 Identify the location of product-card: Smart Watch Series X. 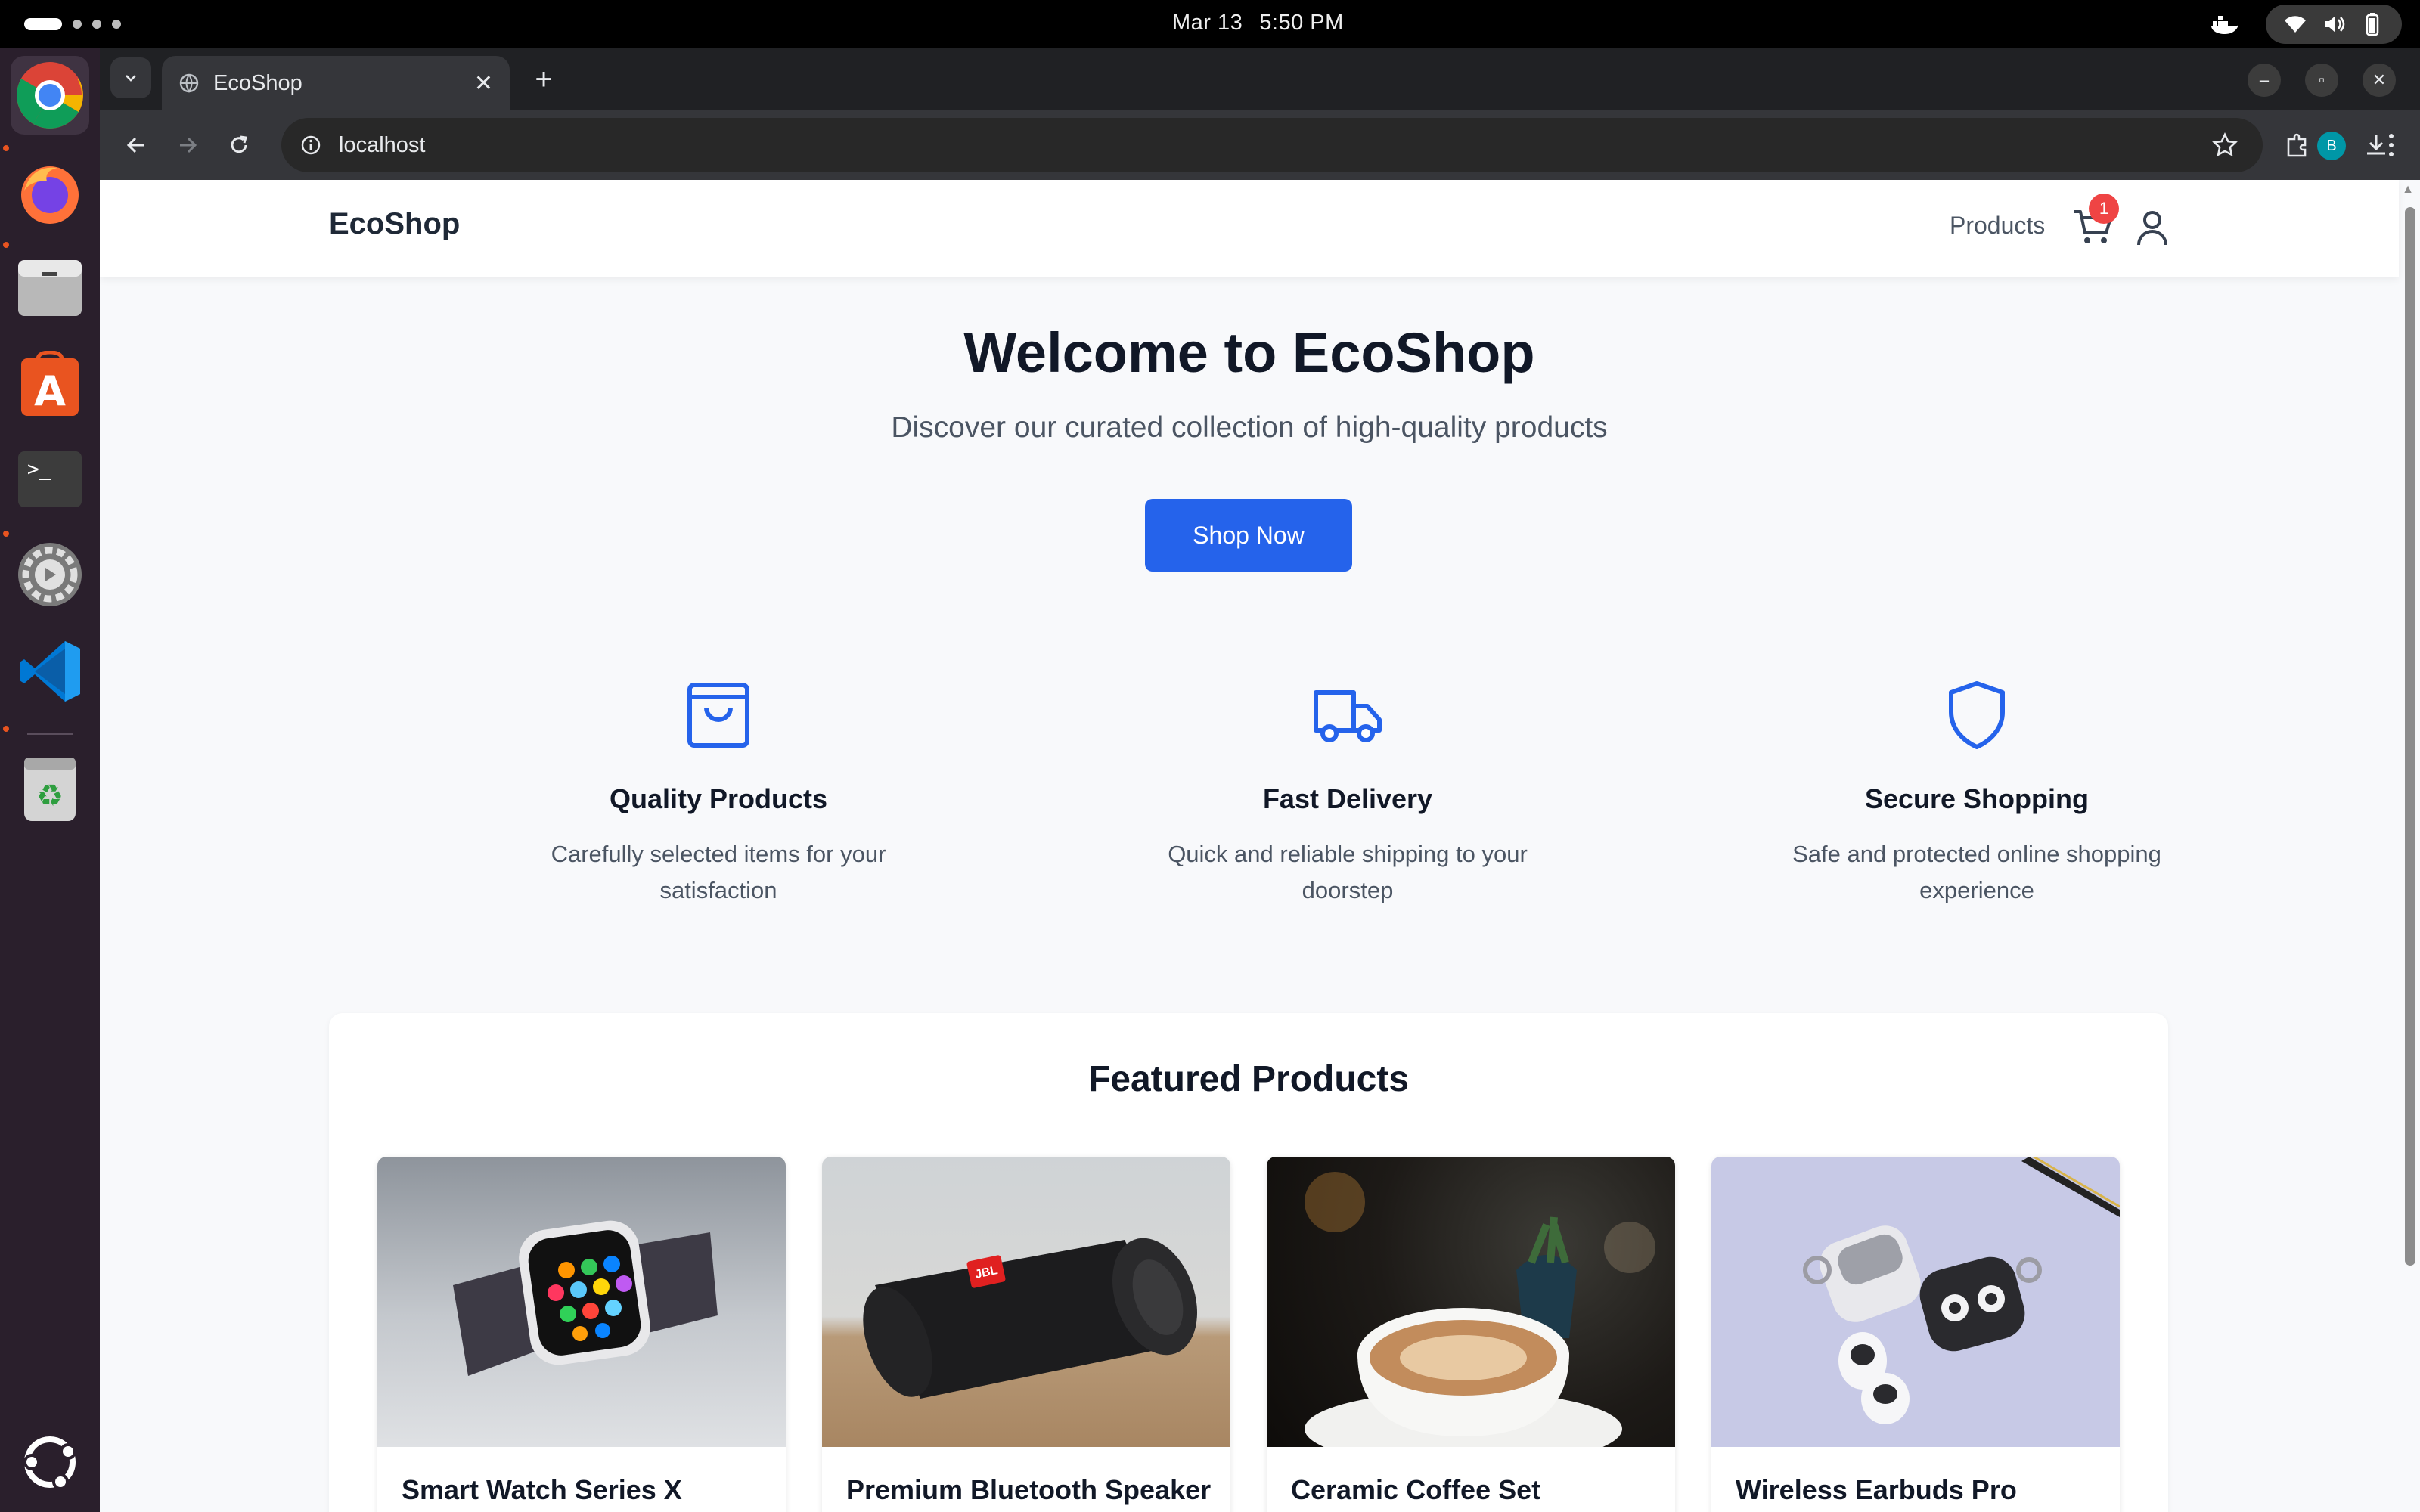
(581, 1334).